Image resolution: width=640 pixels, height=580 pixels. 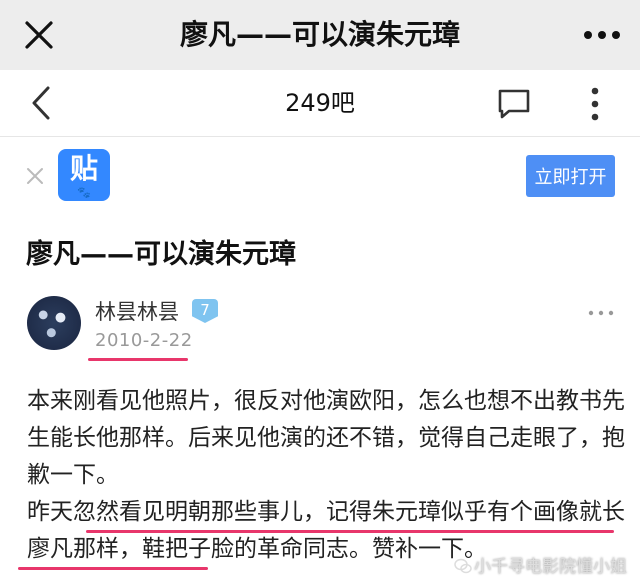 I want to click on watermark-text: 小千寻电影院懂小姐, so click(x=550, y=567).